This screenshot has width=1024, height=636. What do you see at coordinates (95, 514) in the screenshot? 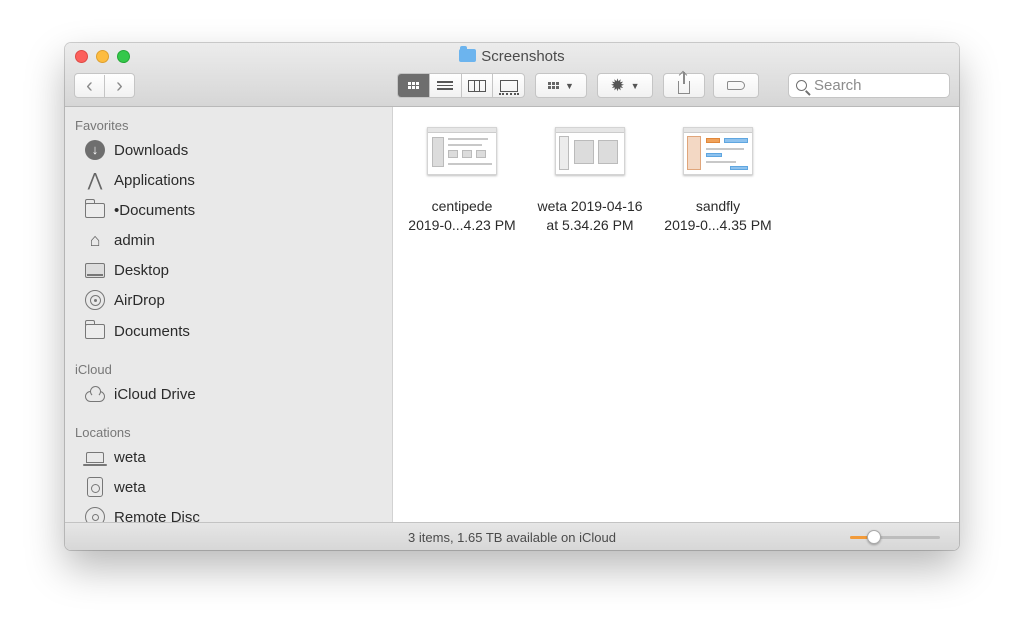
I see `disc-icon` at bounding box center [95, 514].